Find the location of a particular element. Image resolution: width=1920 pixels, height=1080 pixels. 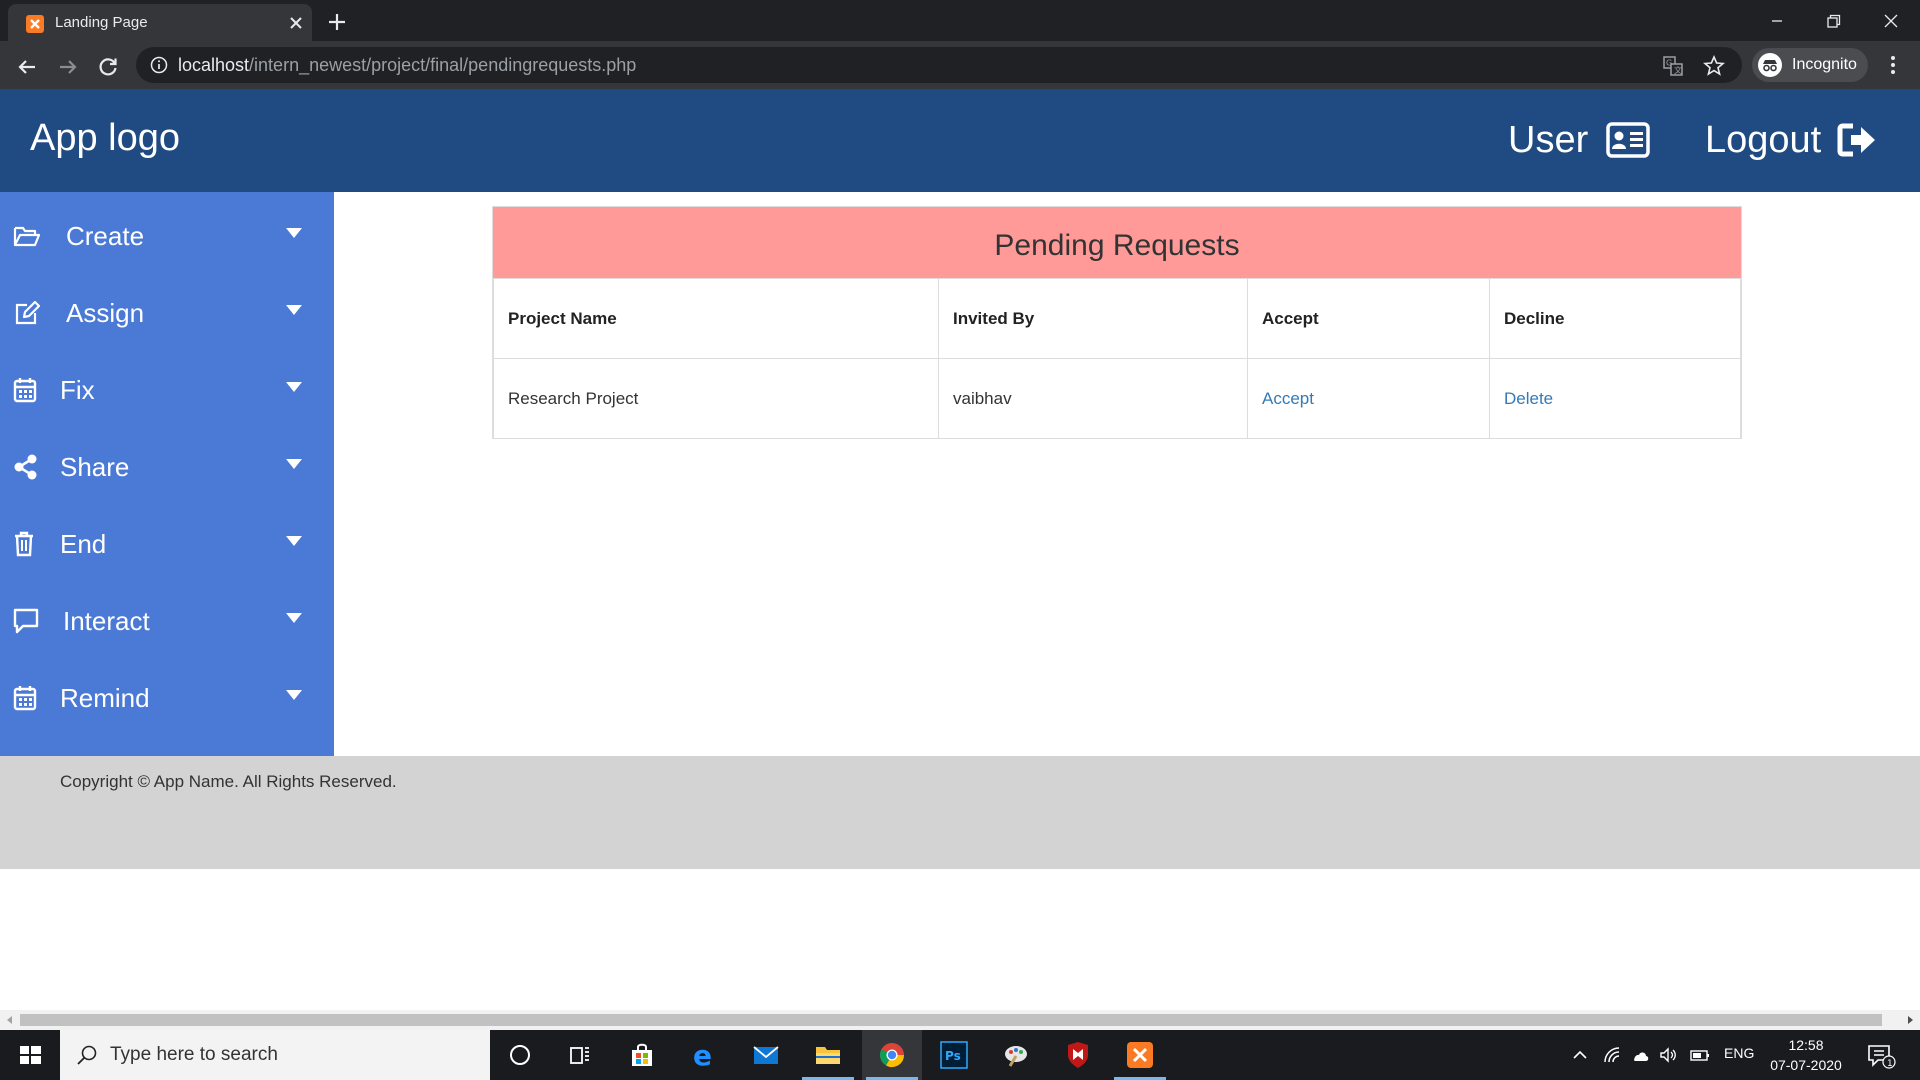

reload-icon is located at coordinates (108, 67).